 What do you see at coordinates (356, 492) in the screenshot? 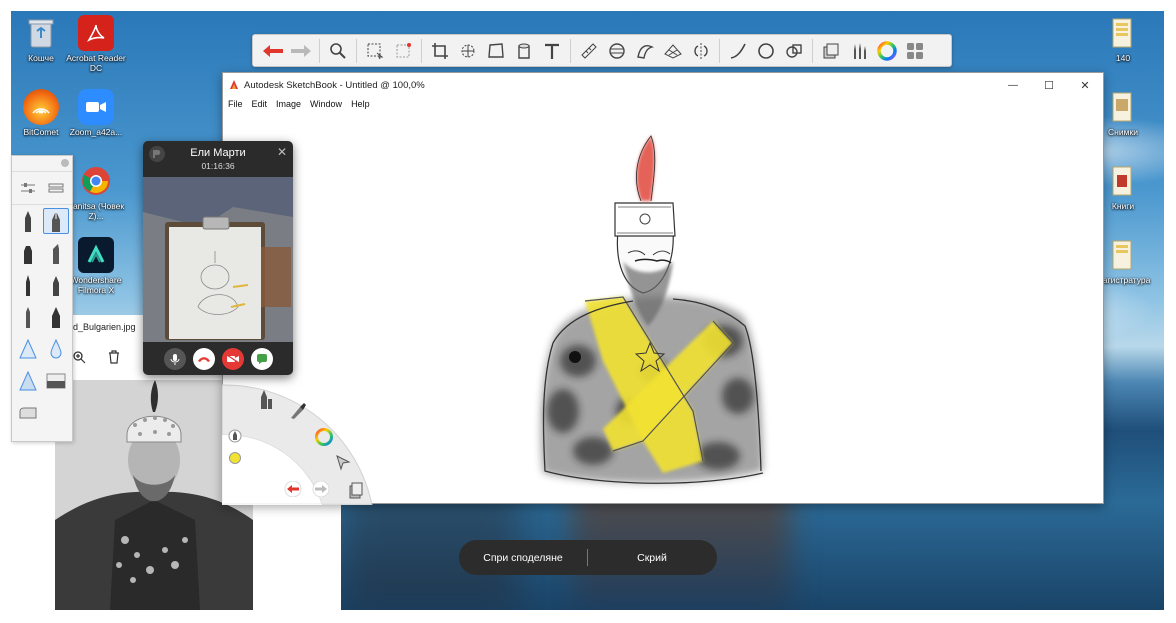
I see `lagoon-layers-icon` at bounding box center [356, 492].